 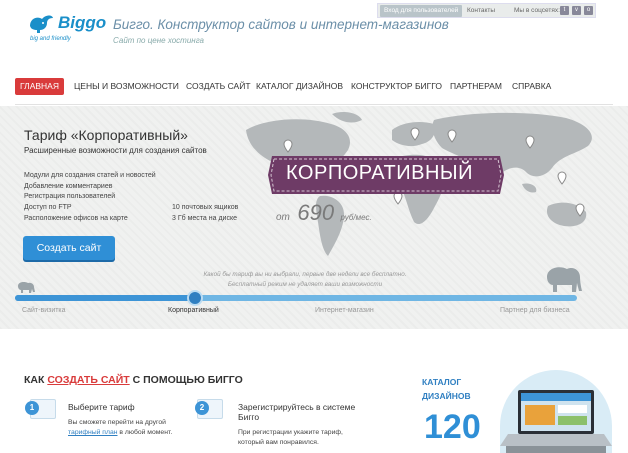 What do you see at coordinates (186, 380) in the screenshot?
I see `how-suffix: С ПОМОЩЬЮ БИГГО` at bounding box center [186, 380].